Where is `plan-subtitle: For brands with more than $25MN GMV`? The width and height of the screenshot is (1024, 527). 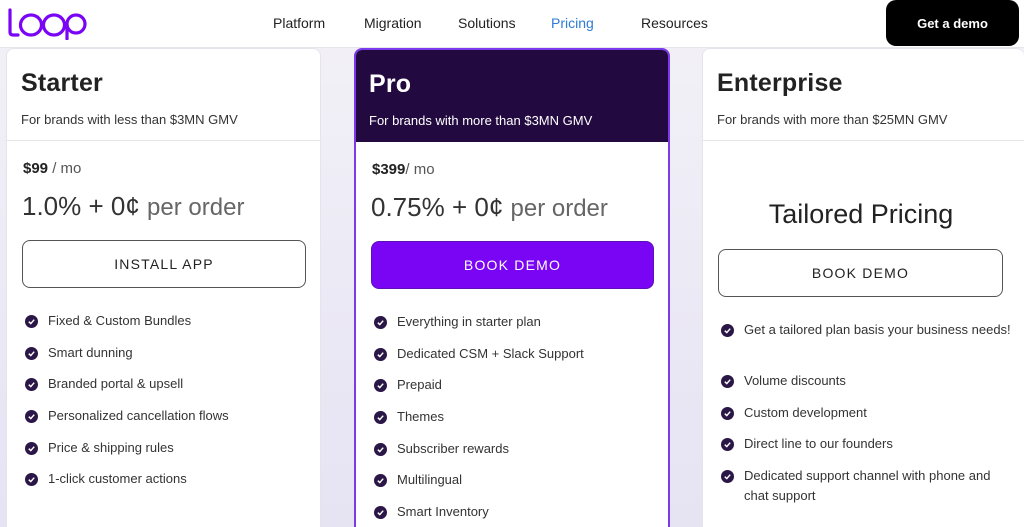
plan-subtitle: For brands with more than $25MN GMV is located at coordinates (832, 119).